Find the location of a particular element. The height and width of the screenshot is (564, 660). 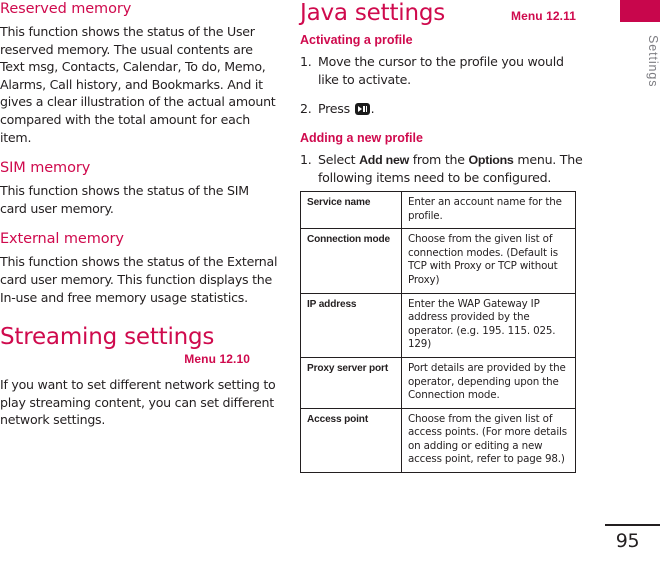

heading-adding-a-new-profile: Adding a new profile is located at coordinates (361, 137).